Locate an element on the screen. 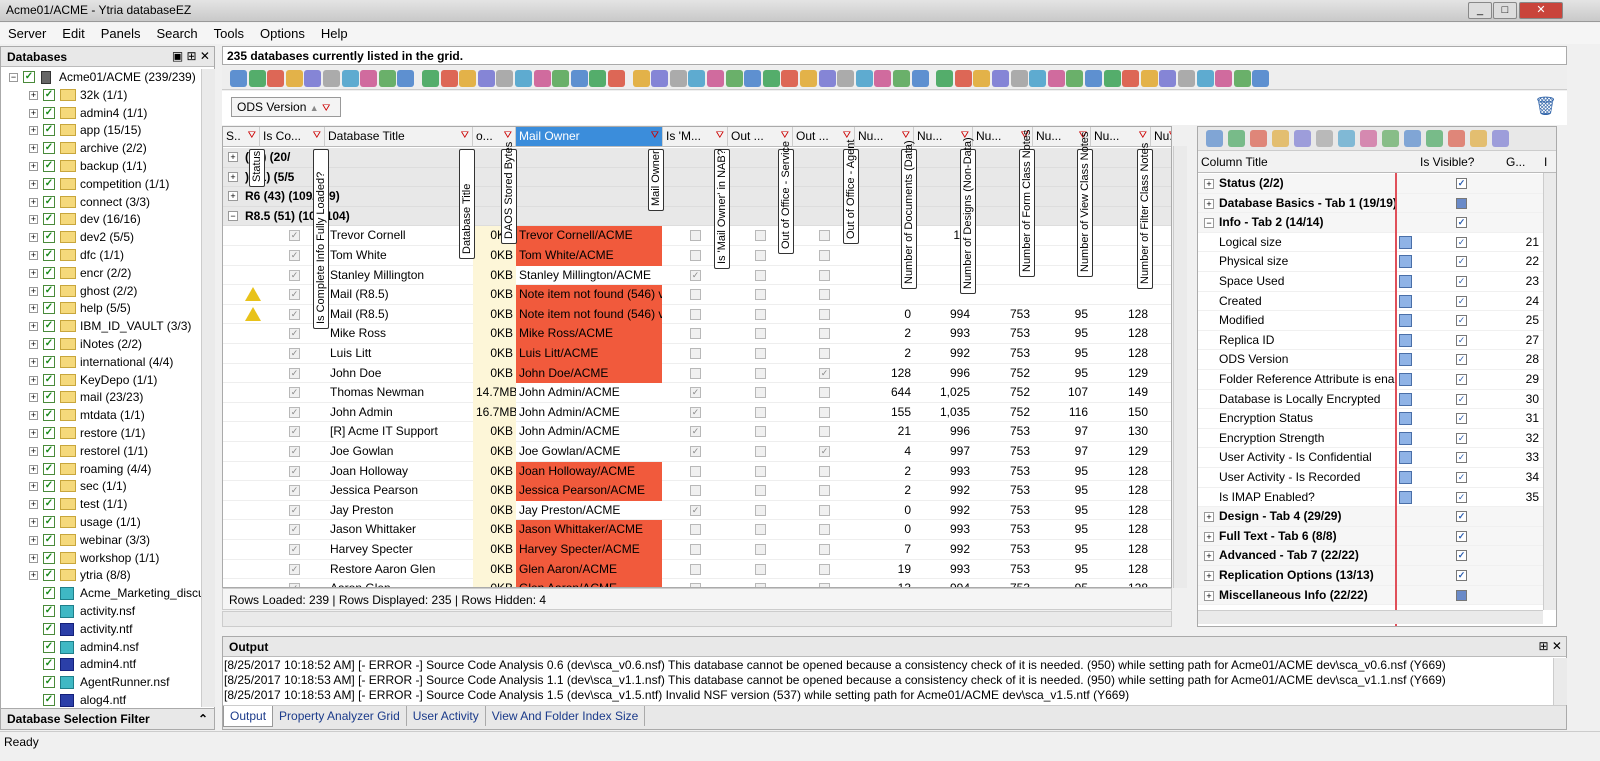  tree-row: + ✓ ytria (8/8) is located at coordinates (102, 576).